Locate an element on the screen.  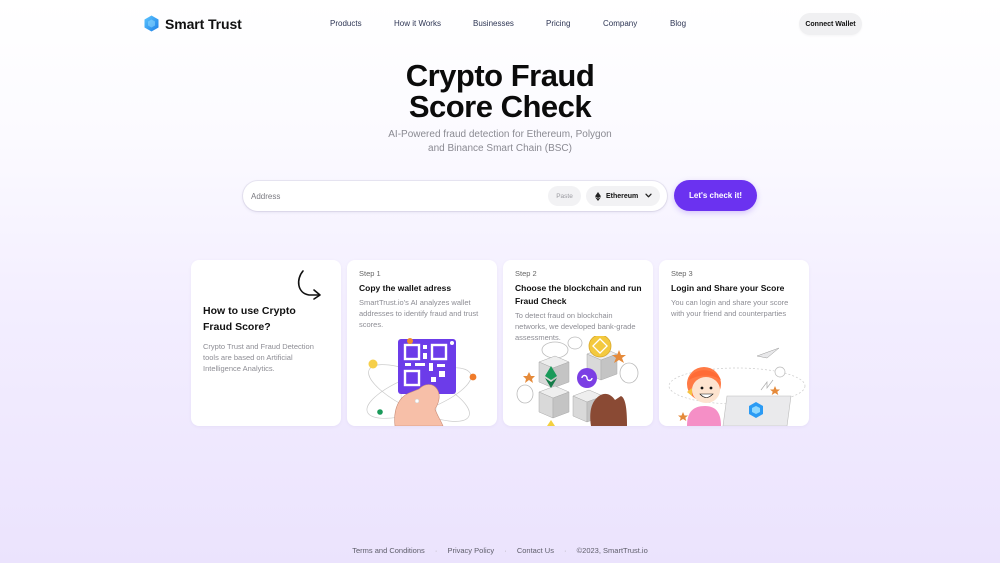
nav-products: Products is located at coordinates (346, 23).